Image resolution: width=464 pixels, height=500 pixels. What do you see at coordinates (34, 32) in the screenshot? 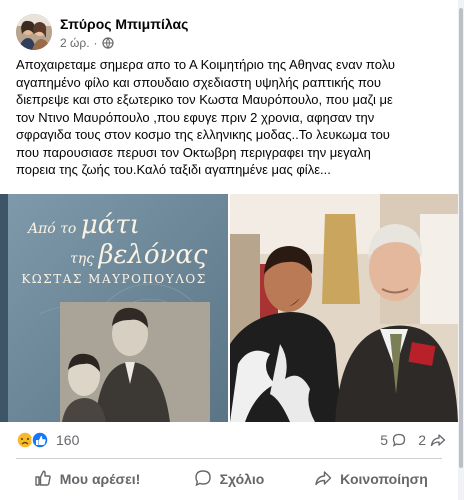
I see `avatar` at bounding box center [34, 32].